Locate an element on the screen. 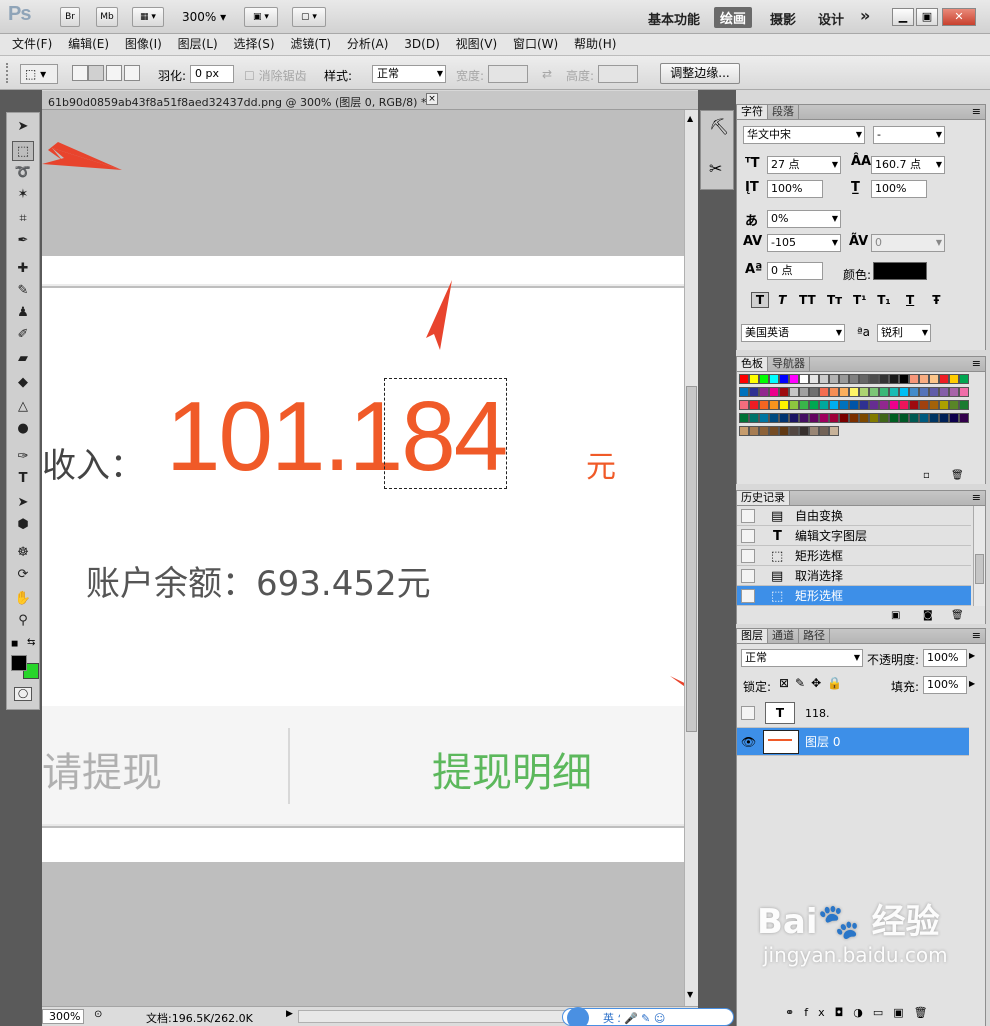 This screenshot has width=990, height=1026. tab-history: 历史记录 is located at coordinates (763, 498).